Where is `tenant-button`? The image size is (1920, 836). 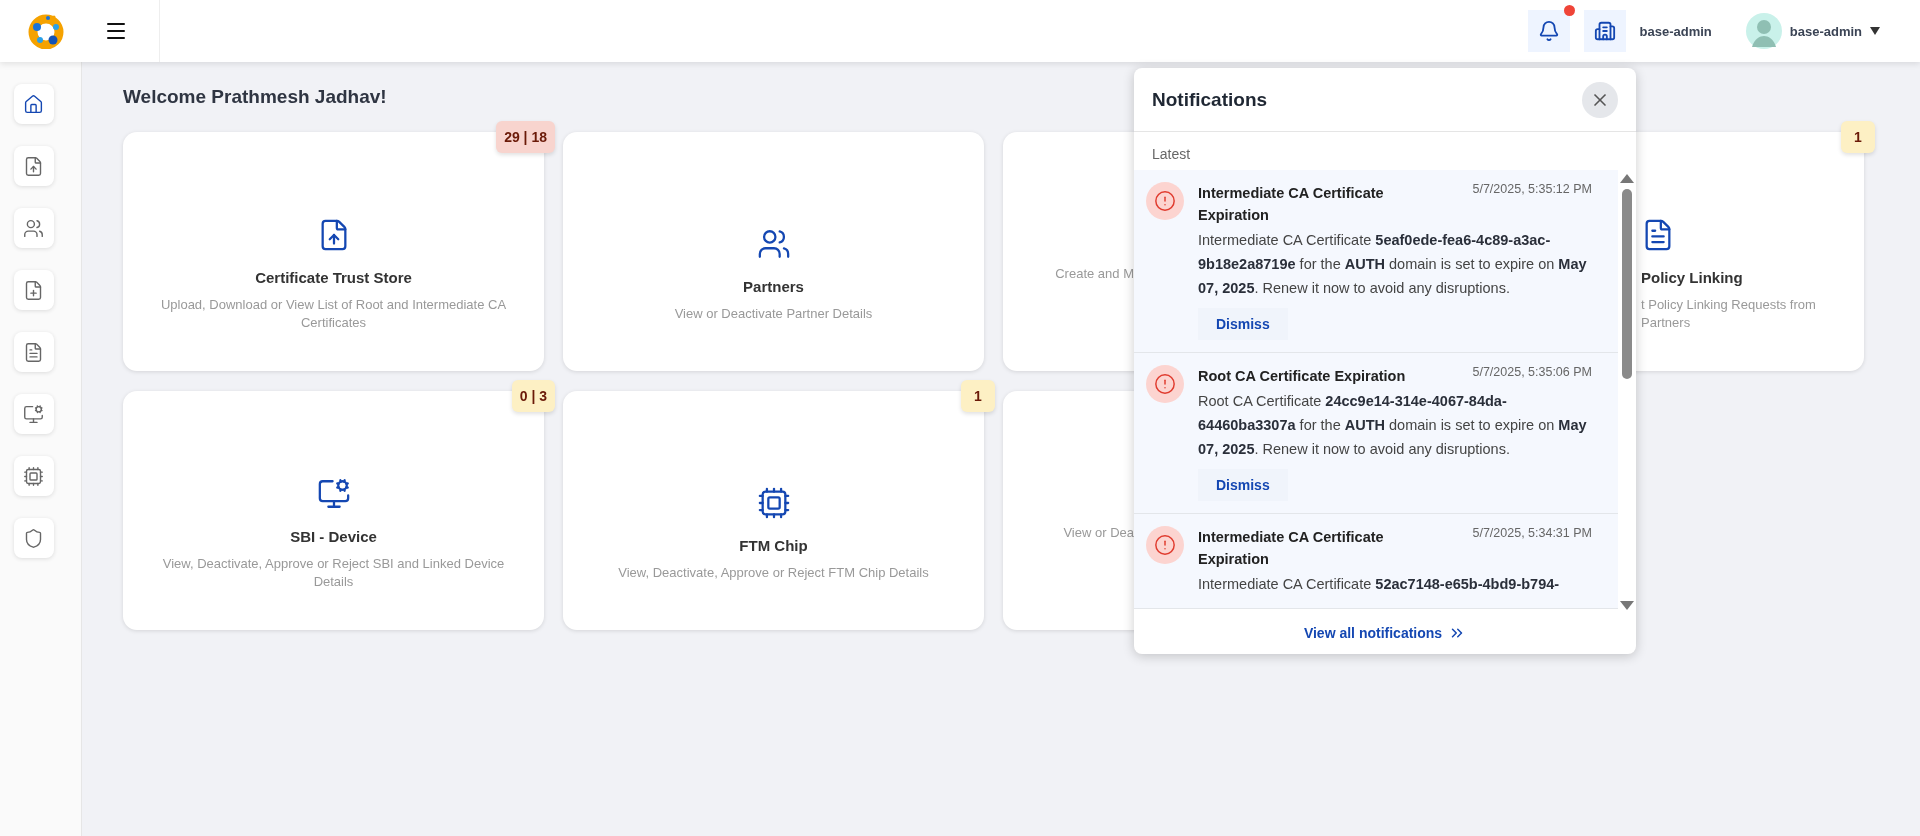 tenant-button is located at coordinates (1604, 31).